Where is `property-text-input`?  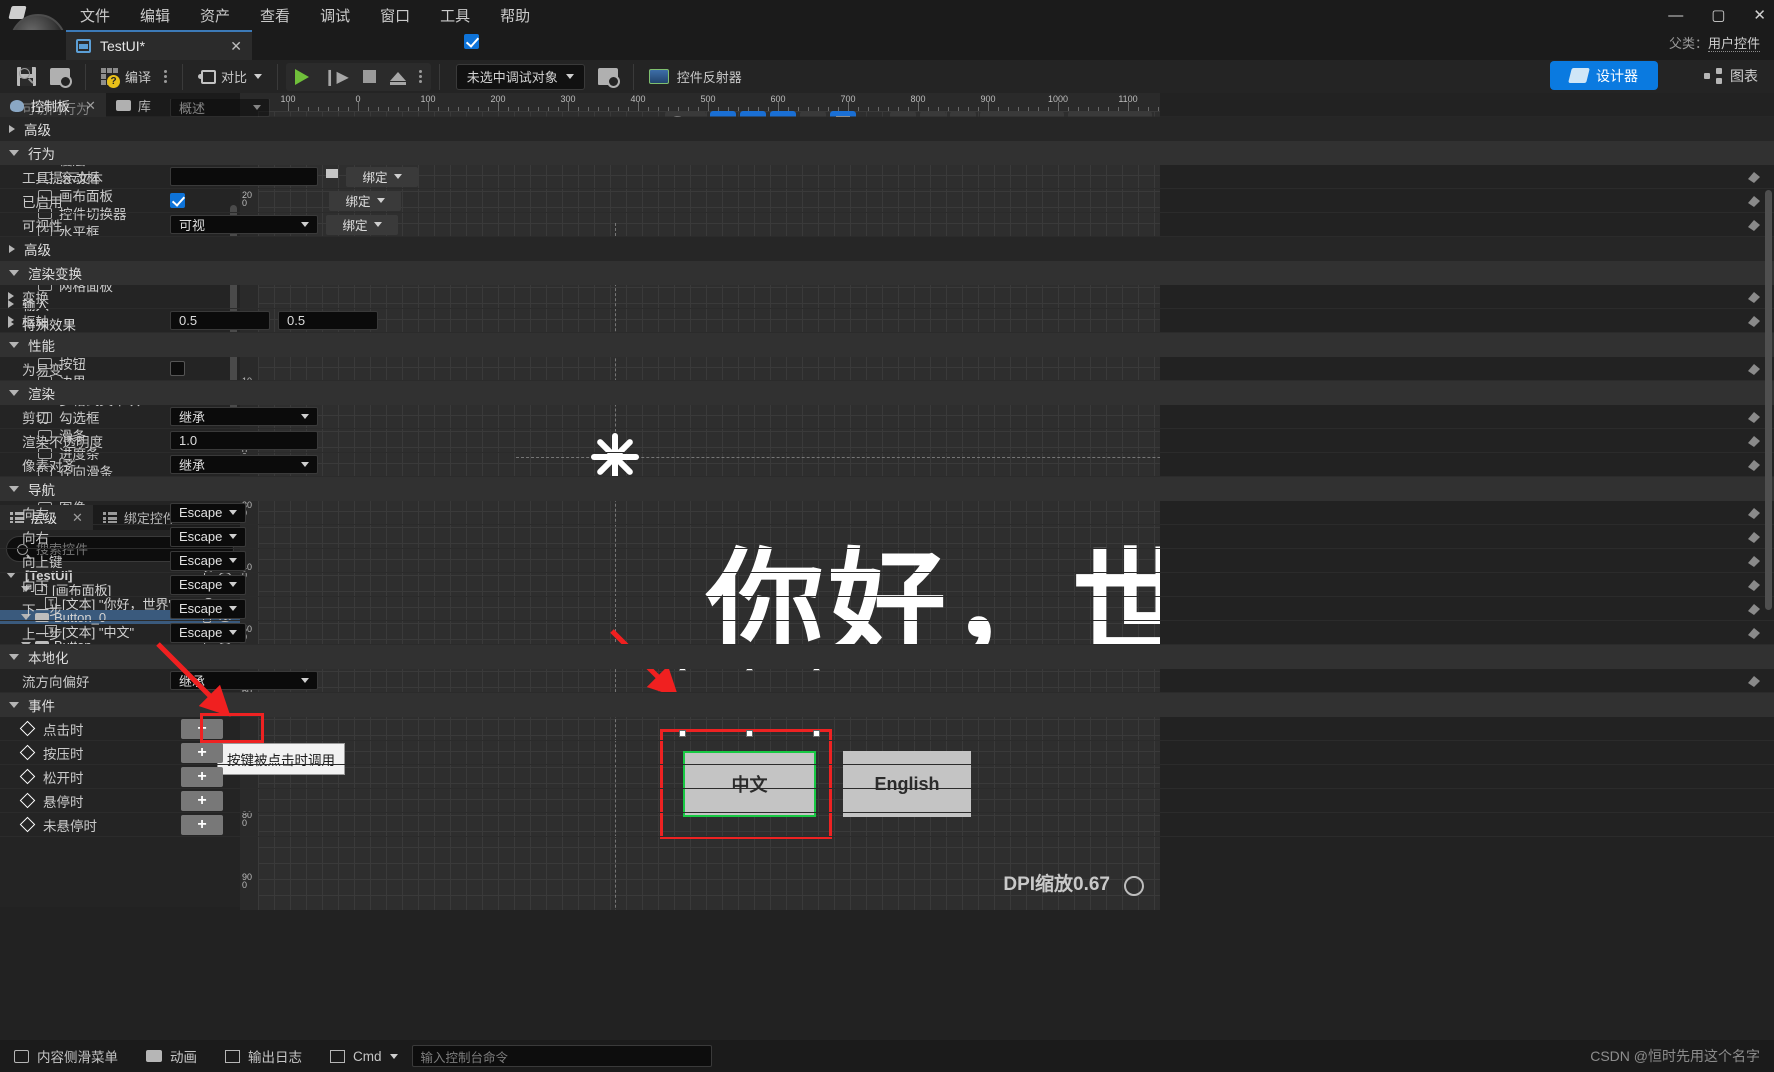 property-text-input is located at coordinates (244, 176).